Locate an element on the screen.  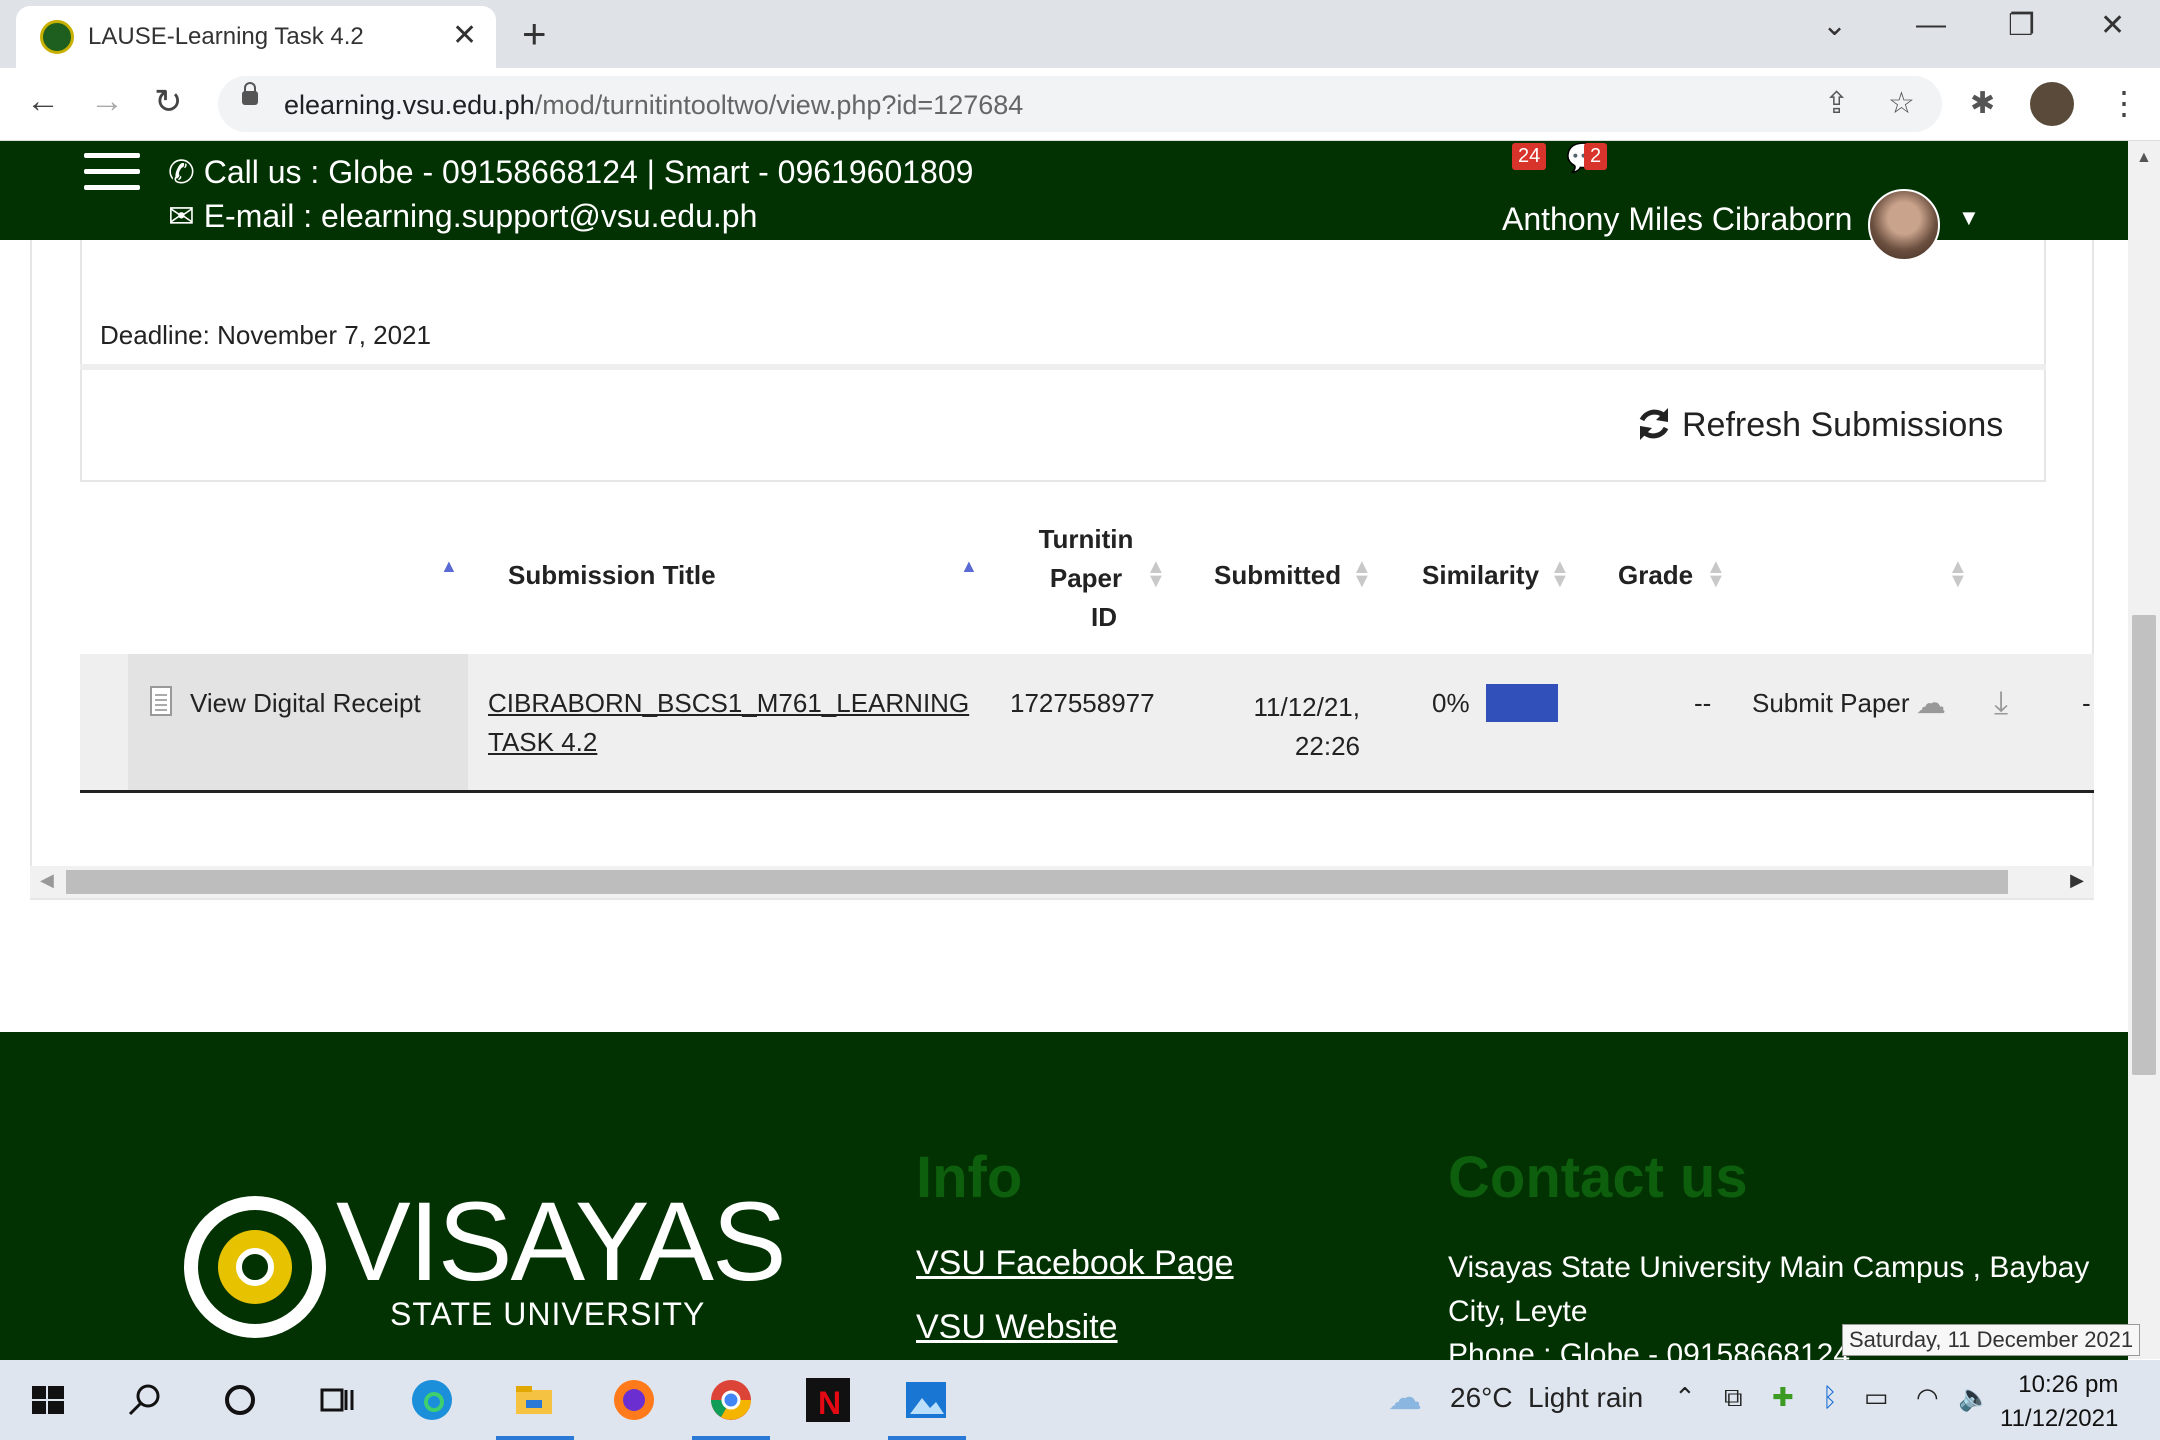
close-window-button: ✕ is located at coordinates (2112, 25).